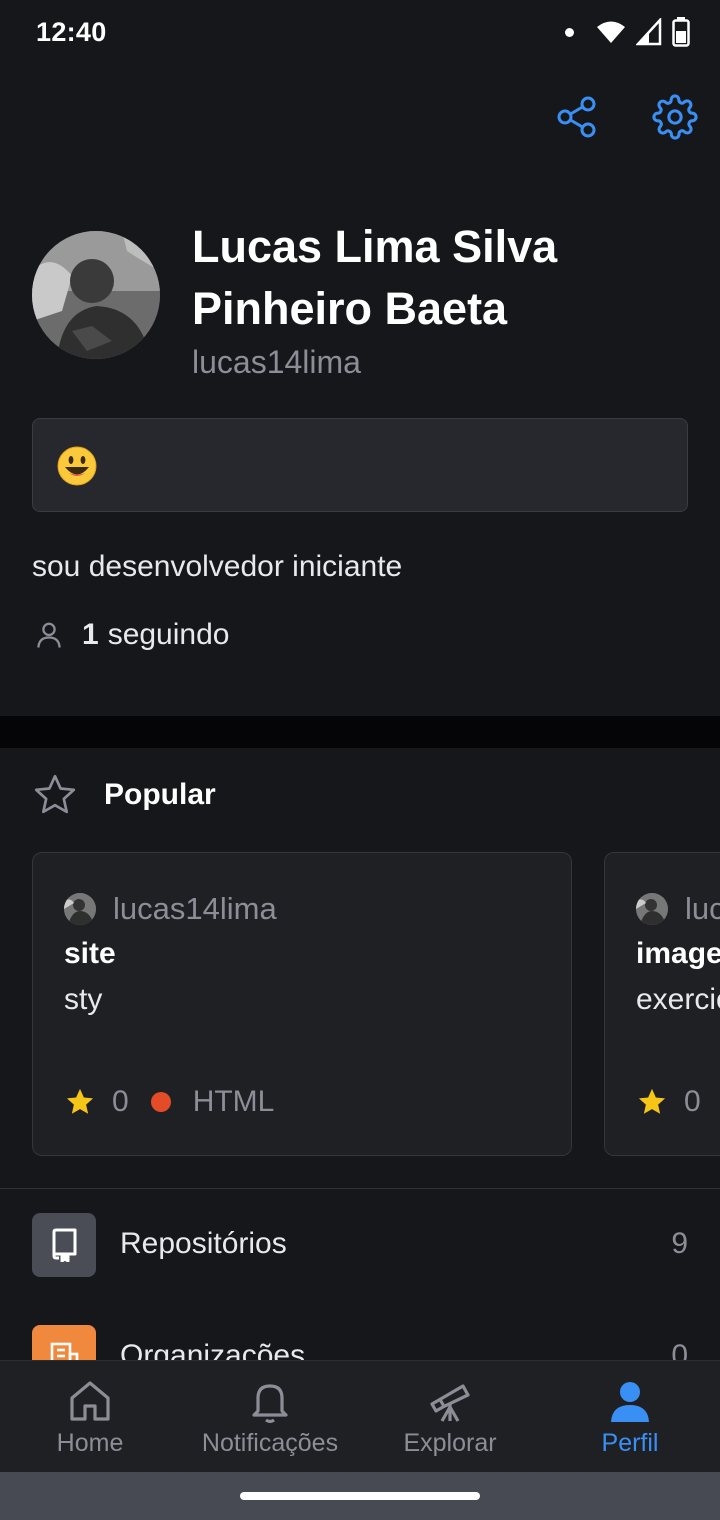 The height and width of the screenshot is (1520, 720). What do you see at coordinates (203, 1243) in the screenshot?
I see `menu-item-label: Repositórios` at bounding box center [203, 1243].